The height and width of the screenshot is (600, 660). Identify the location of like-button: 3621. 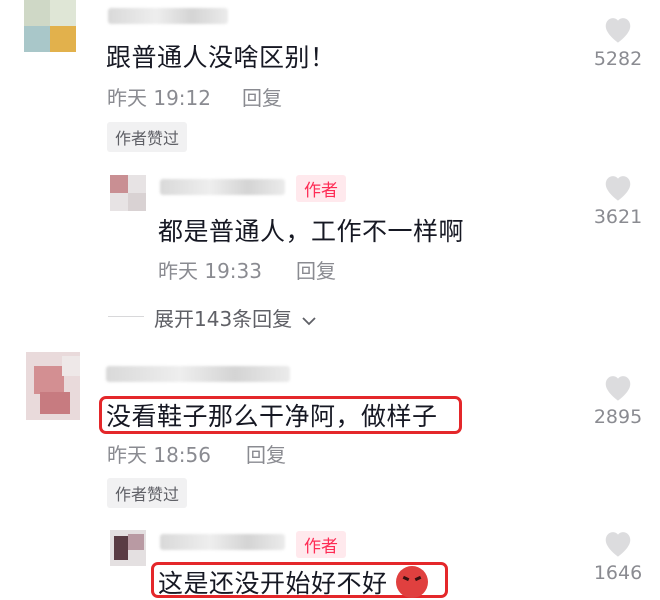
(618, 200).